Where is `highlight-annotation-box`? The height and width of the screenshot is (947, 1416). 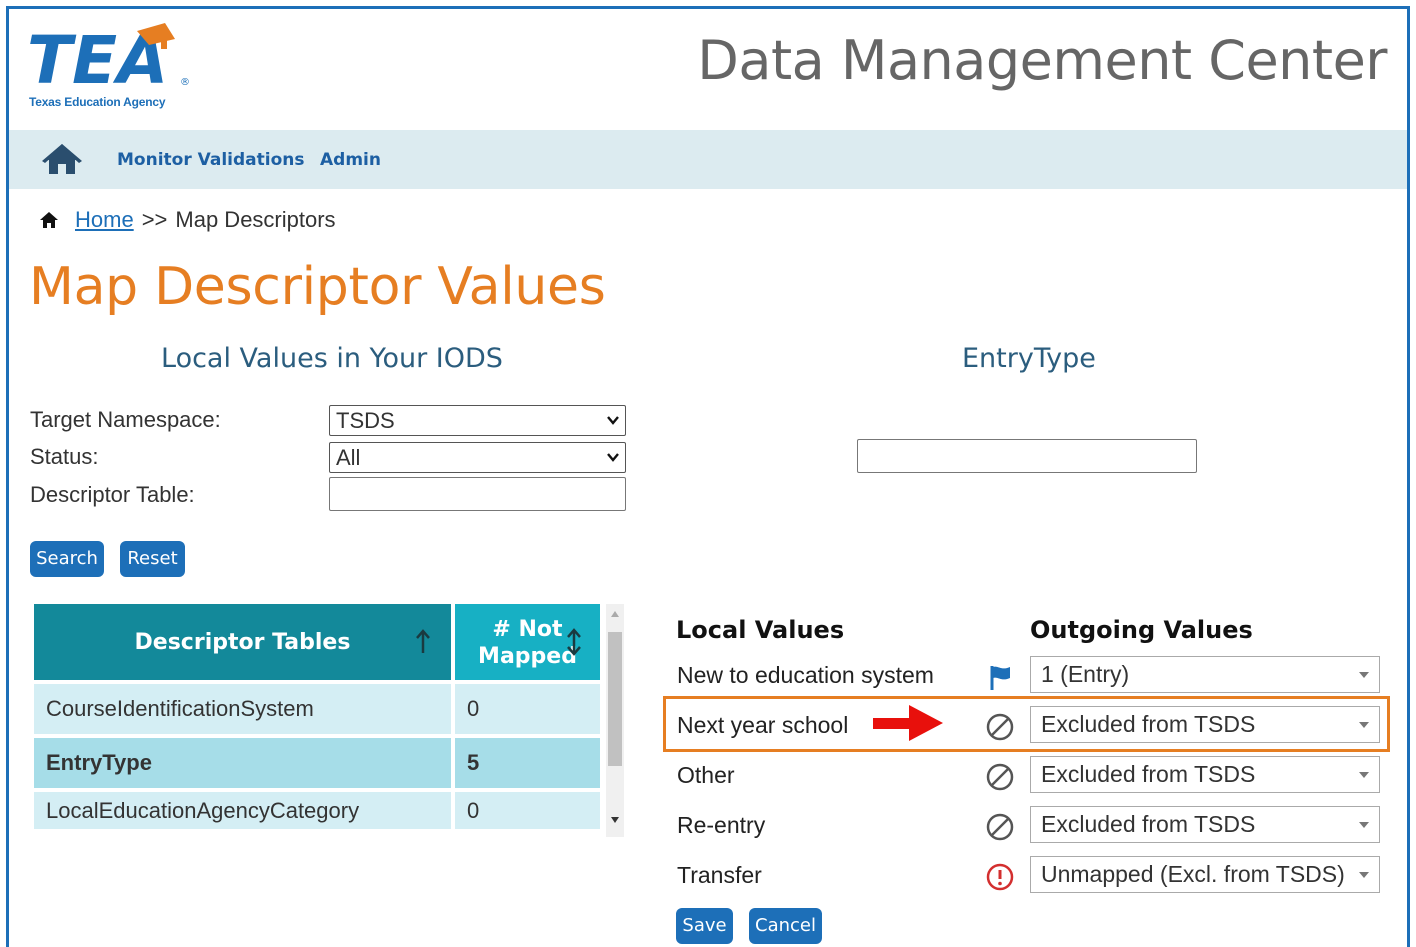
highlight-annotation-box is located at coordinates (1026, 724).